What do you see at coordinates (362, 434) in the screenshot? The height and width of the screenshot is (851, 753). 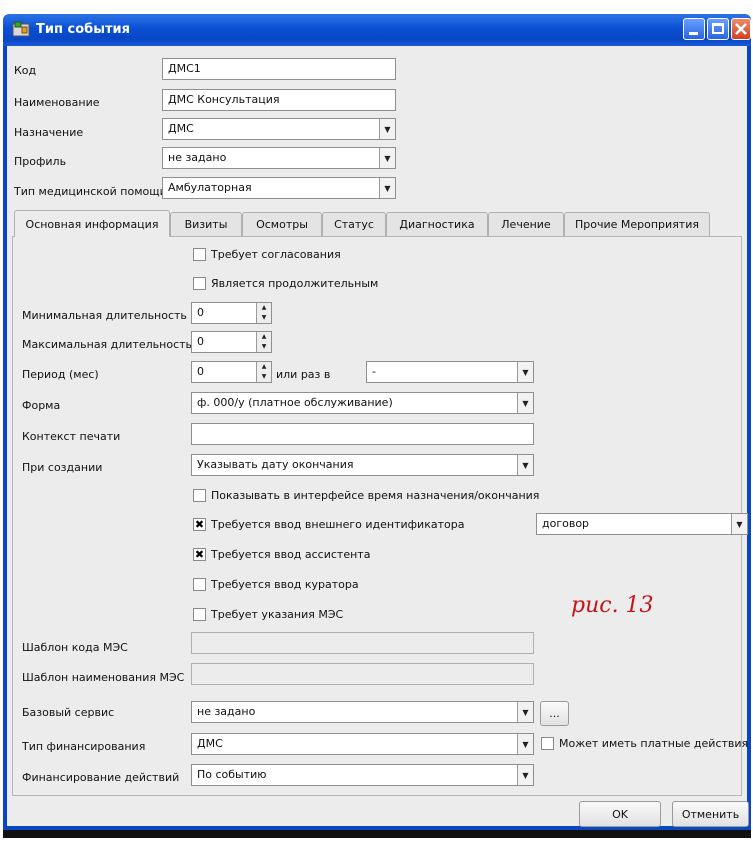 I see `print-context-input` at bounding box center [362, 434].